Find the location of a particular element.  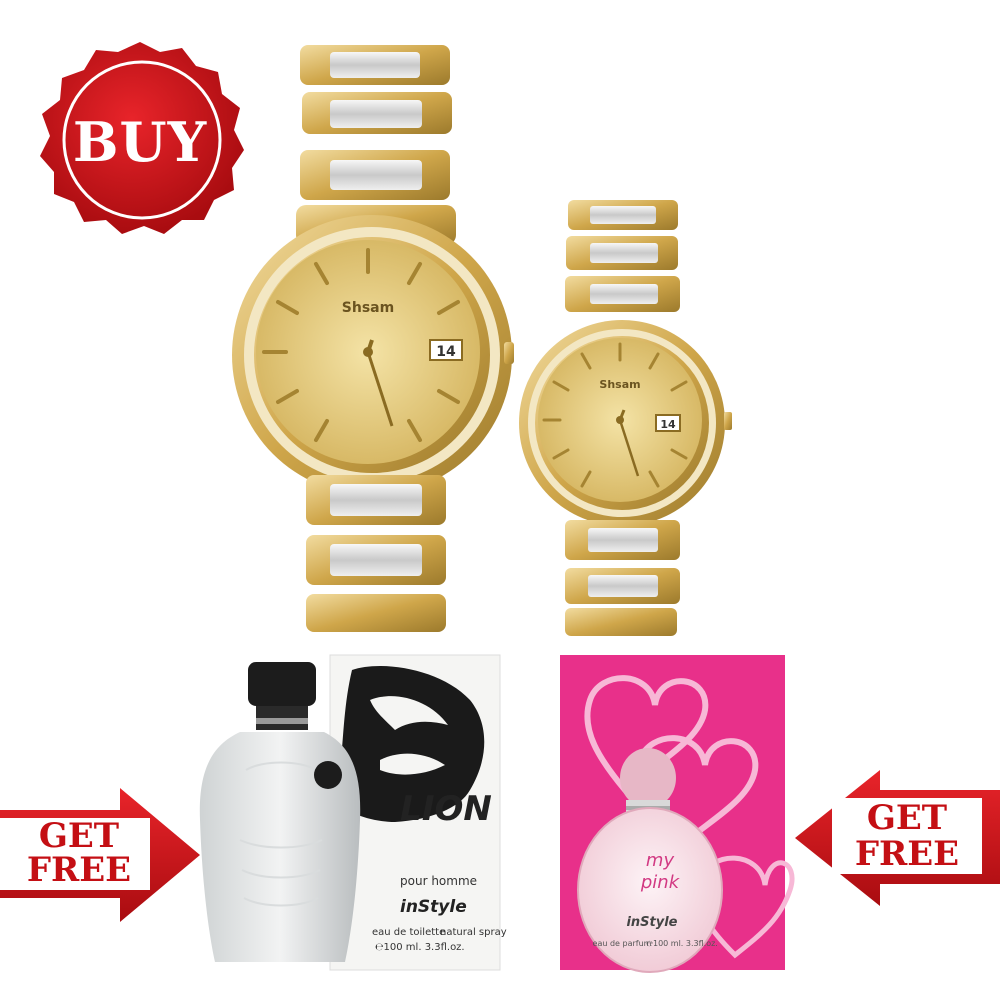

small-watch-brand: Shsam is located at coordinates (619, 384).